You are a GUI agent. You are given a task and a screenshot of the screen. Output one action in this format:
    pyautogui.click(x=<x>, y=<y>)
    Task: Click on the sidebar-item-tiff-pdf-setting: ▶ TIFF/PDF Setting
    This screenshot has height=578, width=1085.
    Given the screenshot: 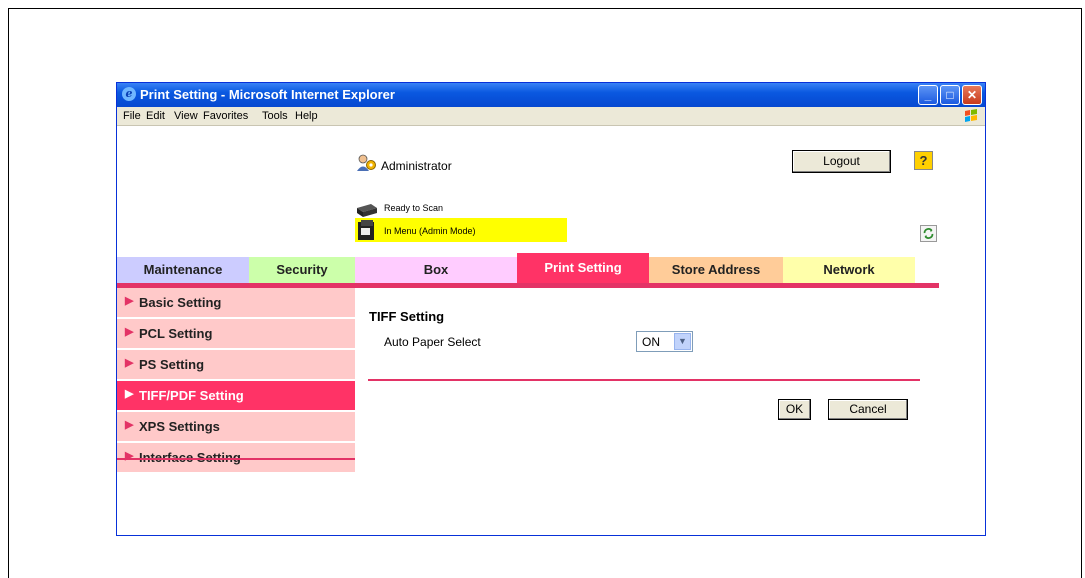 What is the action you would take?
    pyautogui.click(x=236, y=396)
    